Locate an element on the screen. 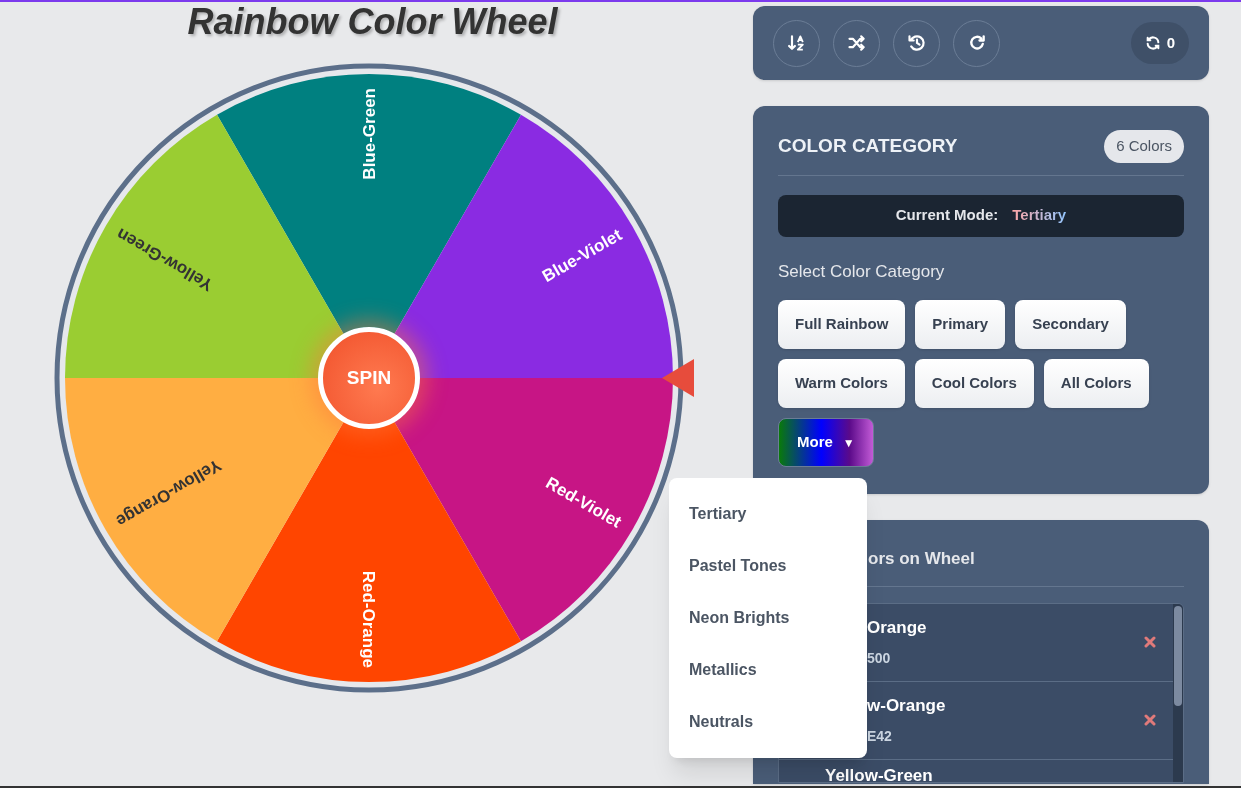  color-hex: 500 is located at coordinates (879, 659).